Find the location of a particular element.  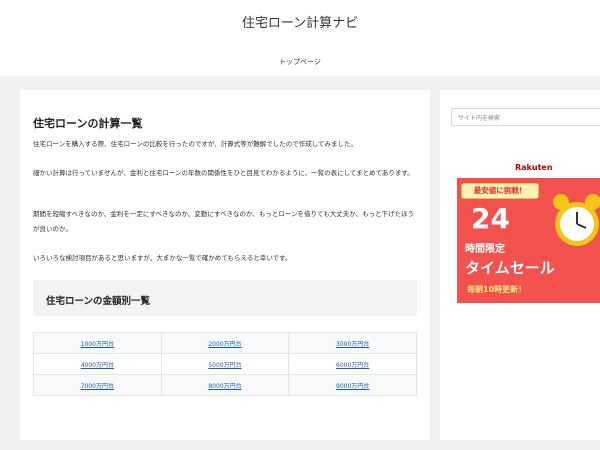

site-title: 住宅ローン計算ナビ is located at coordinates (300, 21).